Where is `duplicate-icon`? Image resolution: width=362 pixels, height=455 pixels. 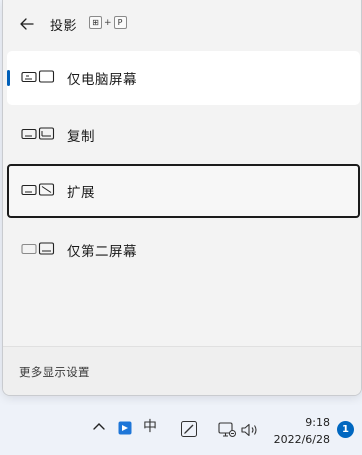
duplicate-icon is located at coordinates (38, 133).